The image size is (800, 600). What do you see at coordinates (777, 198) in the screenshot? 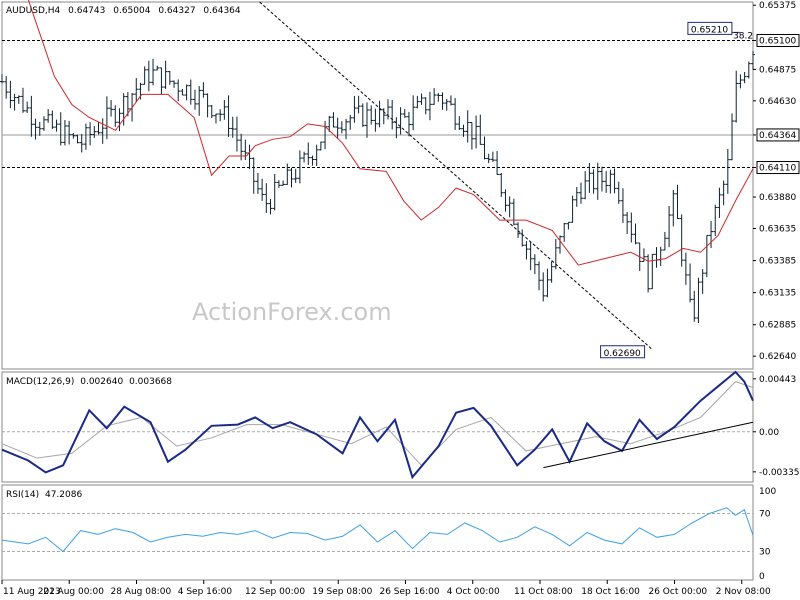
I see `price-tick-label: 0.63880` at bounding box center [777, 198].